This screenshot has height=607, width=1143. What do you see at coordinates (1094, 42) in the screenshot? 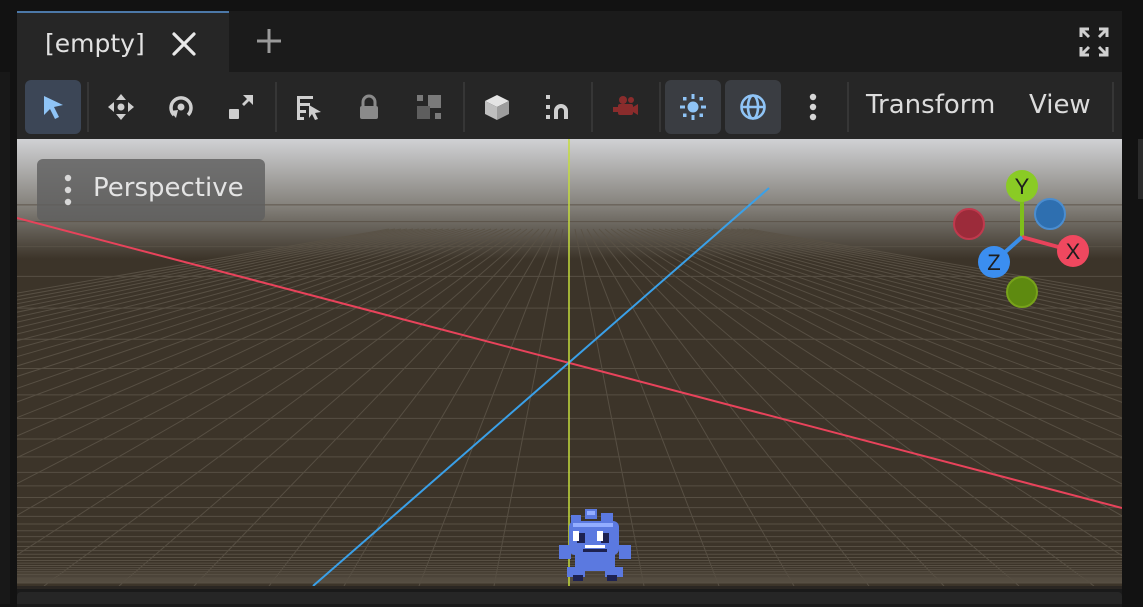
I see `fullscreen-icon` at bounding box center [1094, 42].